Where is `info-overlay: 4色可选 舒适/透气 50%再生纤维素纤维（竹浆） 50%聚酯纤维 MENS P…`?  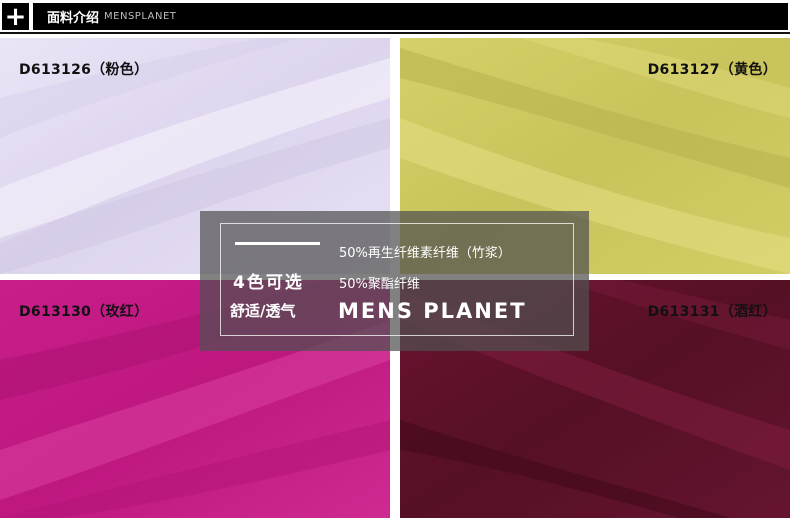 info-overlay: 4色可选 舒适/透气 50%再生纤维素纤维（竹浆） 50%聚酯纤维 MENS P… is located at coordinates (394, 281).